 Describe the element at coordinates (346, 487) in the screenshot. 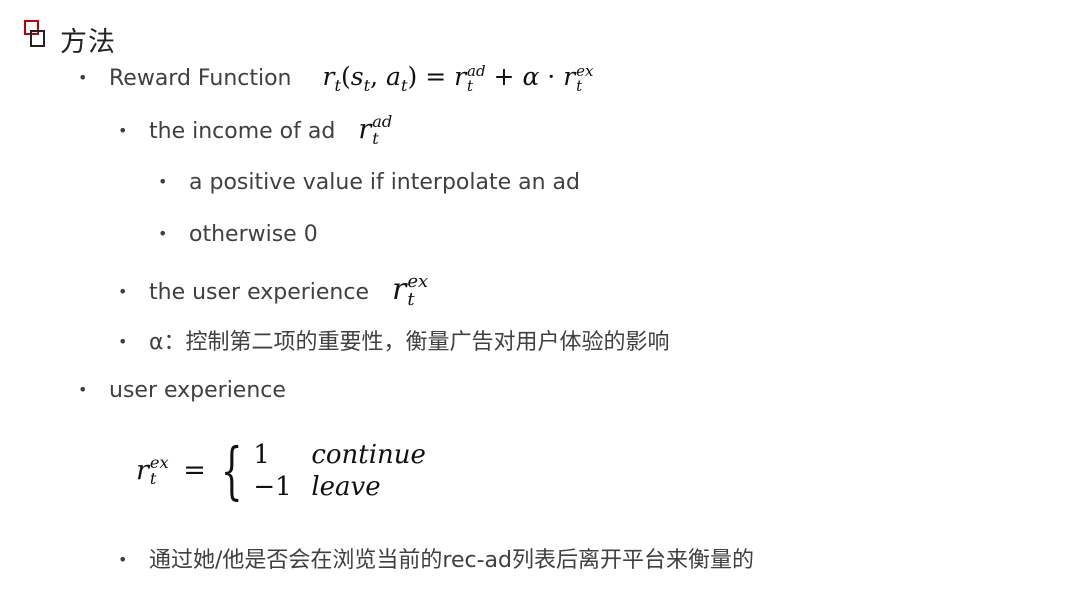

I see `case-label: leave` at that location.